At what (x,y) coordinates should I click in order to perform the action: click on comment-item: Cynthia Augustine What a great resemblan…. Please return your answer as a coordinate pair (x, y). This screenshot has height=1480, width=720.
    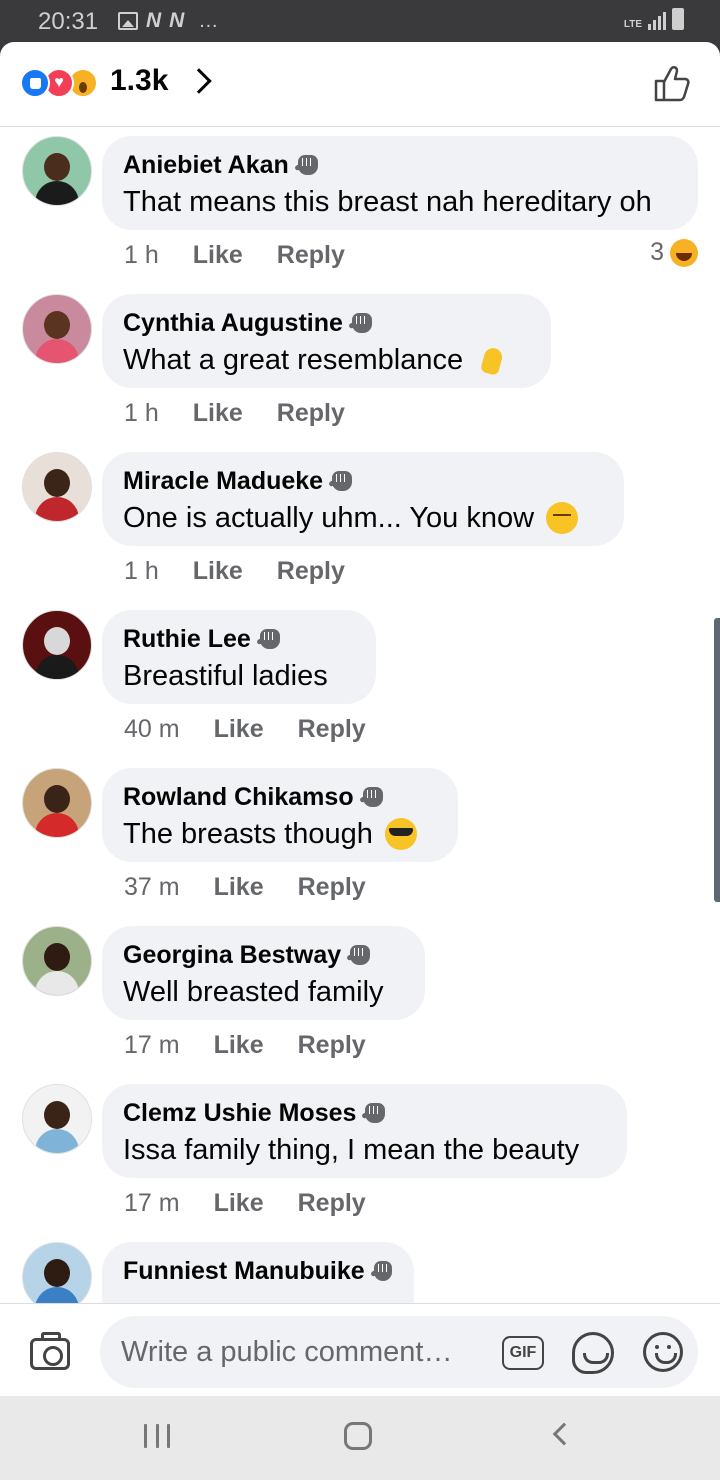
    Looking at the image, I should click on (360, 365).